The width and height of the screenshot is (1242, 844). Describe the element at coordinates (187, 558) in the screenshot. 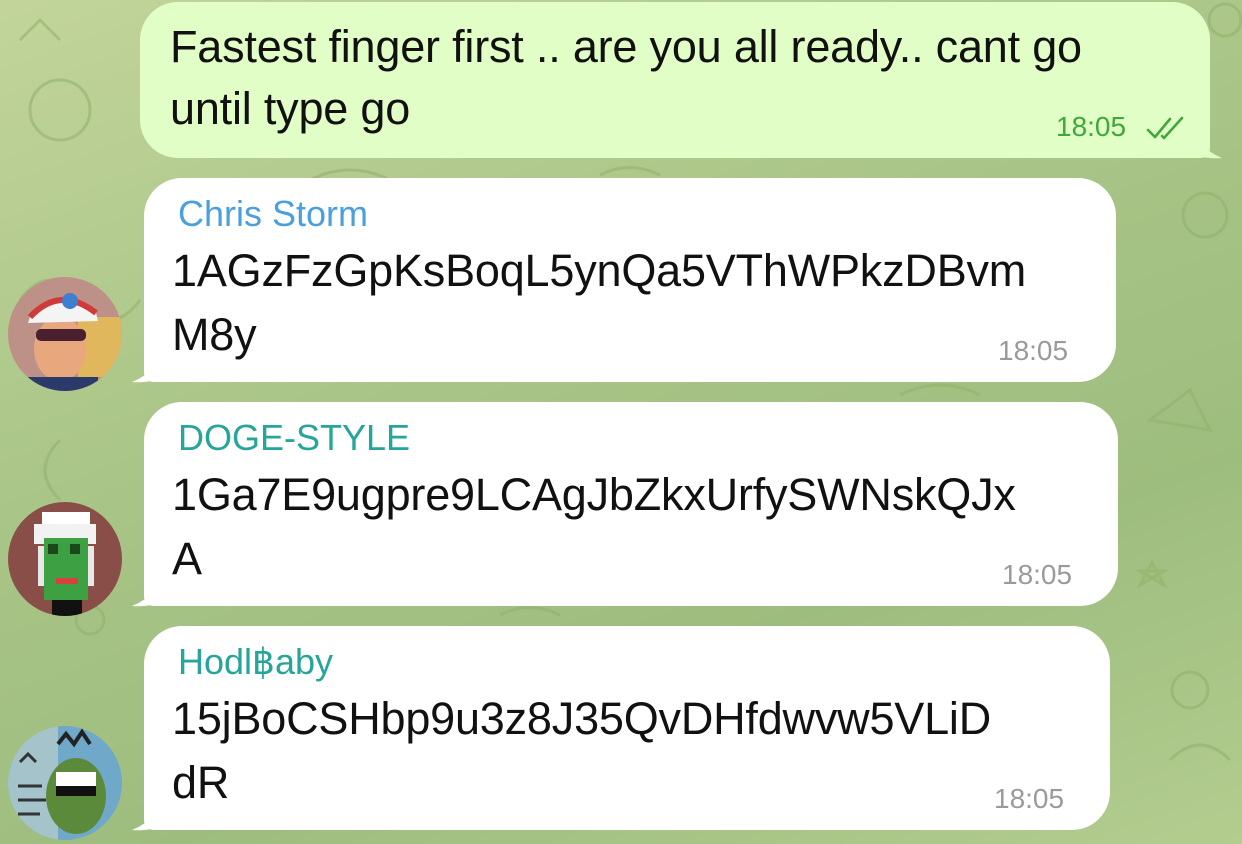

I see `message-text-line: A` at that location.